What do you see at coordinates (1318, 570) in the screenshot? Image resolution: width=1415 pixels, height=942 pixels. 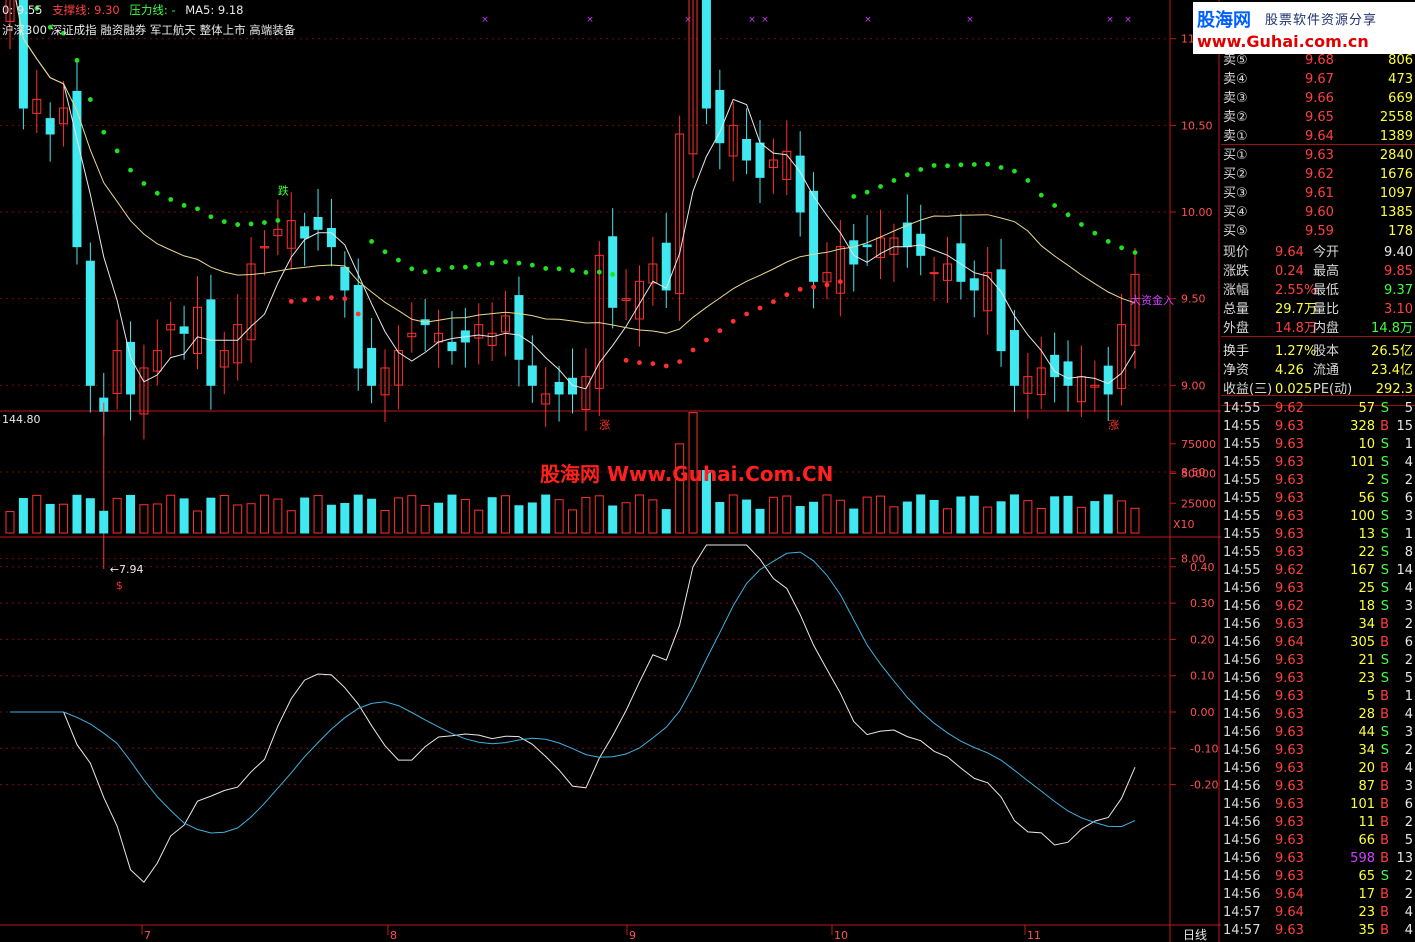 I see `tick-row: 14:55 9.62 167 S 14` at bounding box center [1318, 570].